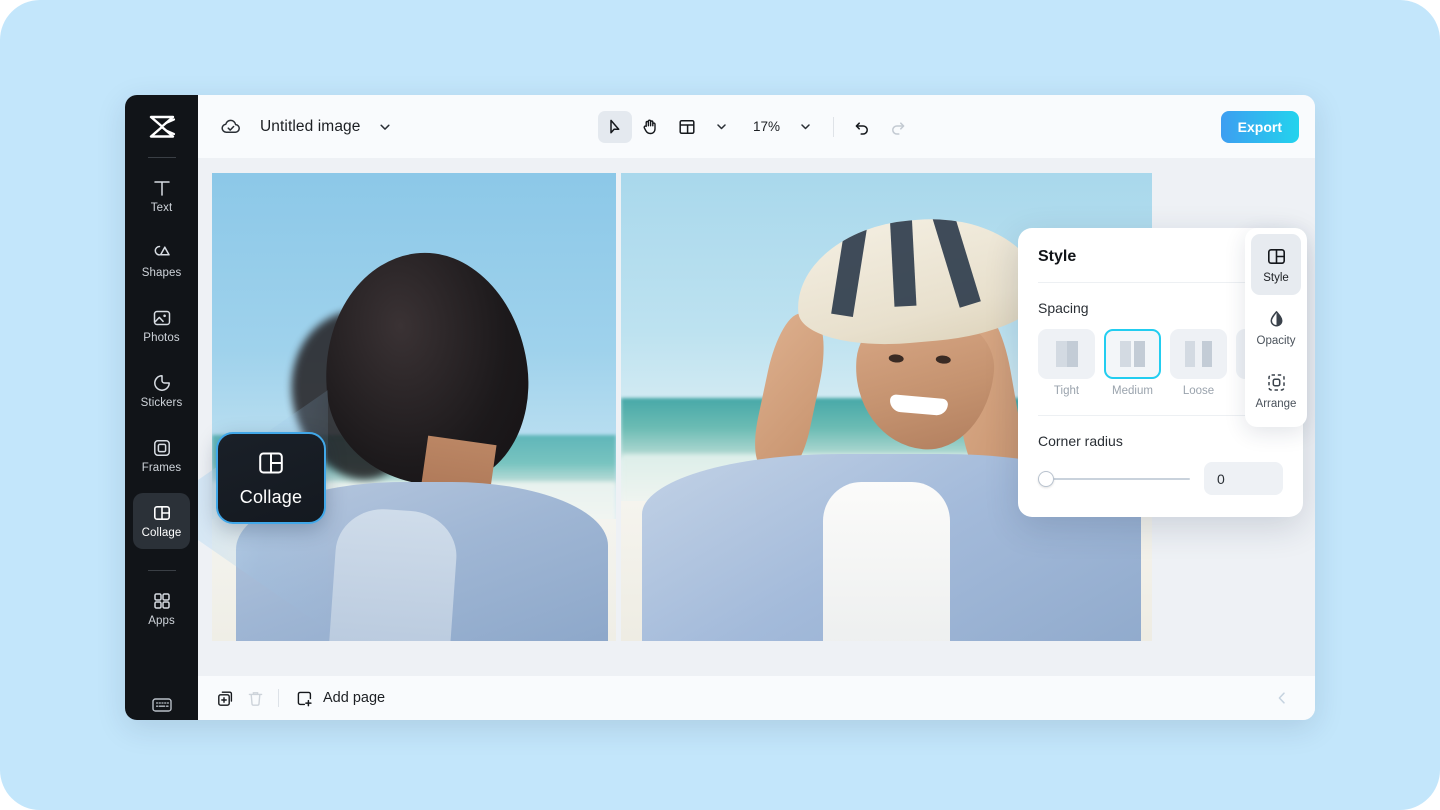 The image size is (1440, 810). Describe the element at coordinates (1046, 478) in the screenshot. I see `slider-thumb` at that location.